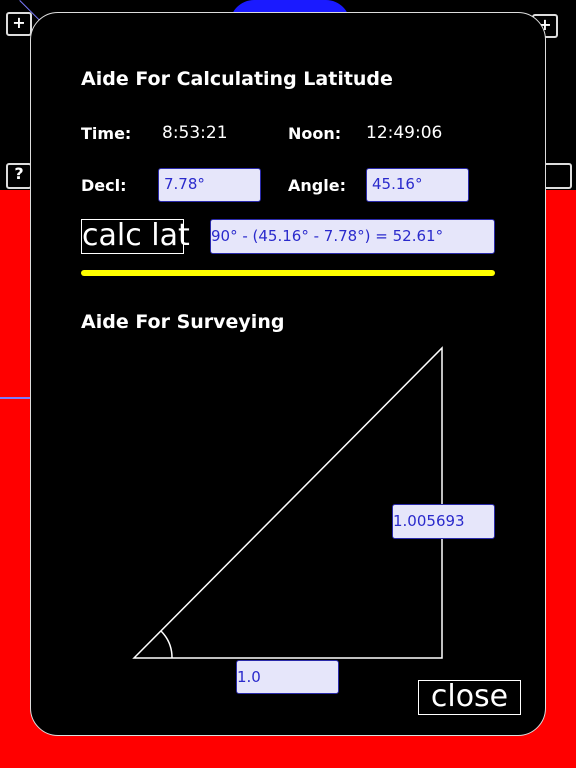  I want to click on angle-arc, so click(166, 644).